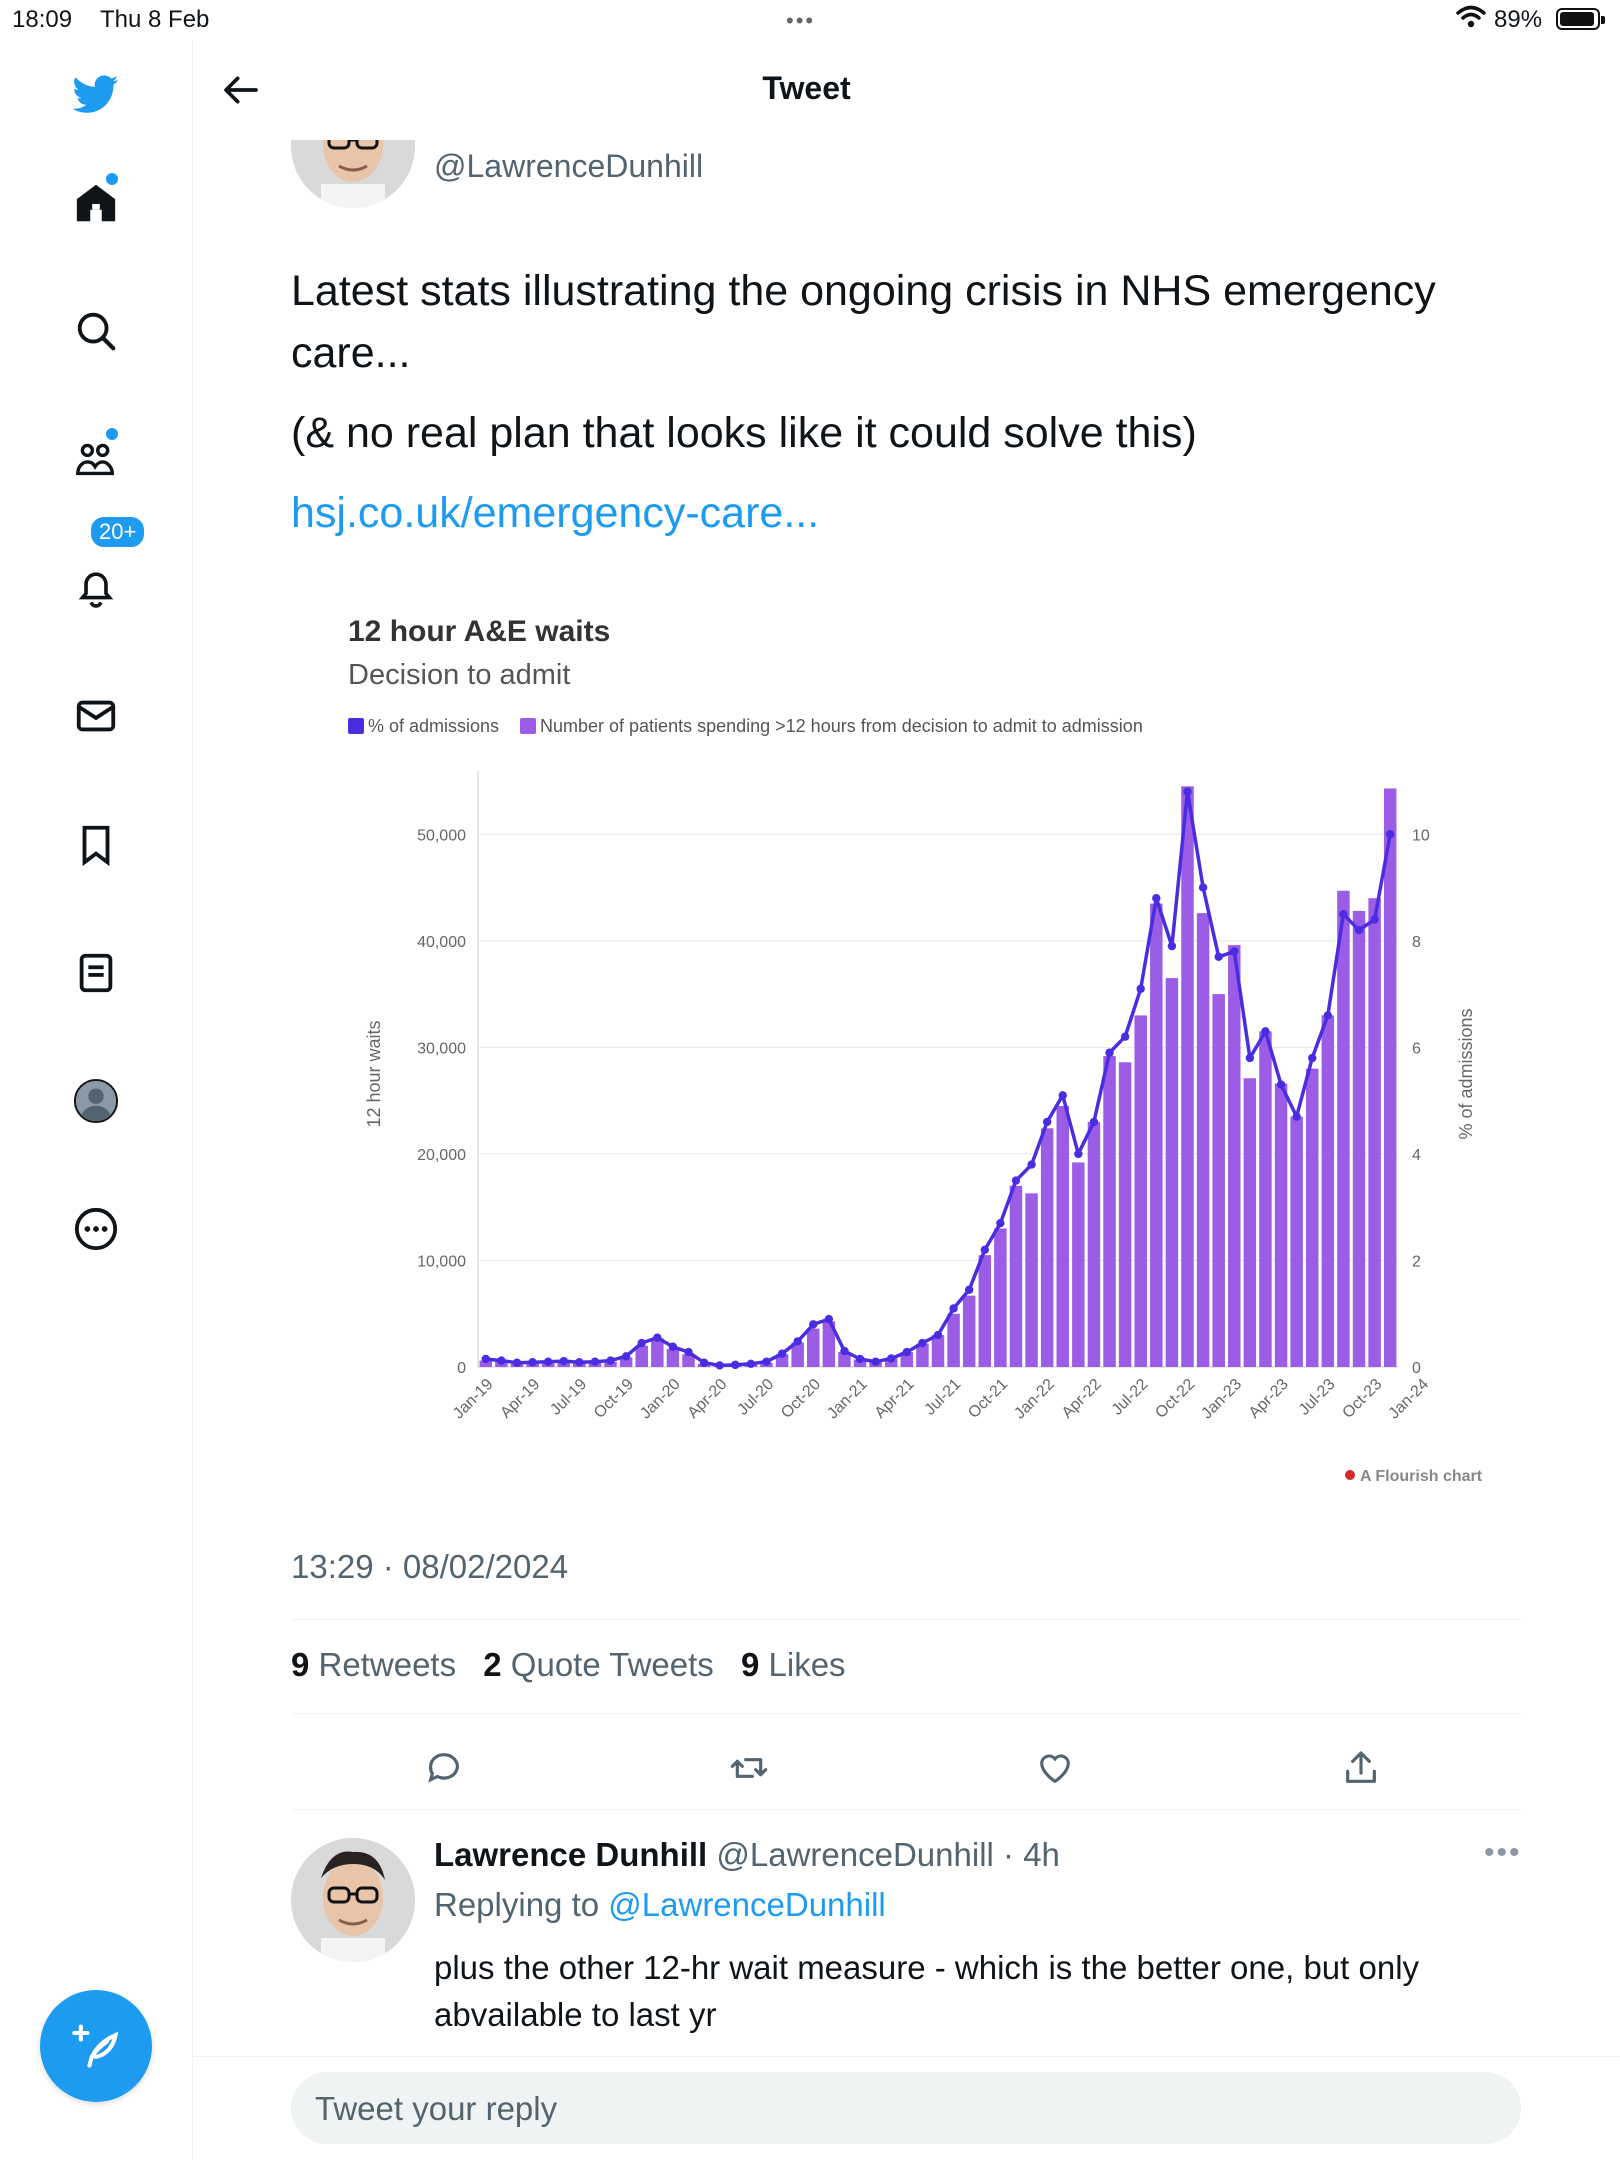  Describe the element at coordinates (906, 2108) in the screenshot. I see `reply-input: Tweet your reply` at that location.